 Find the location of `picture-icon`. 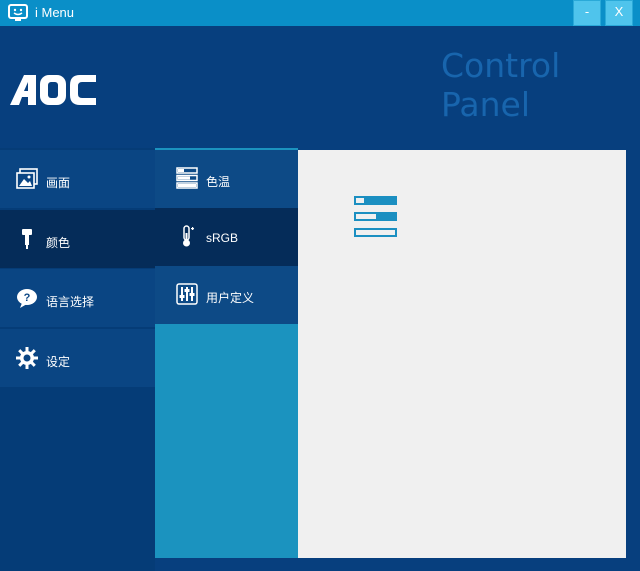

picture-icon is located at coordinates (27, 178).